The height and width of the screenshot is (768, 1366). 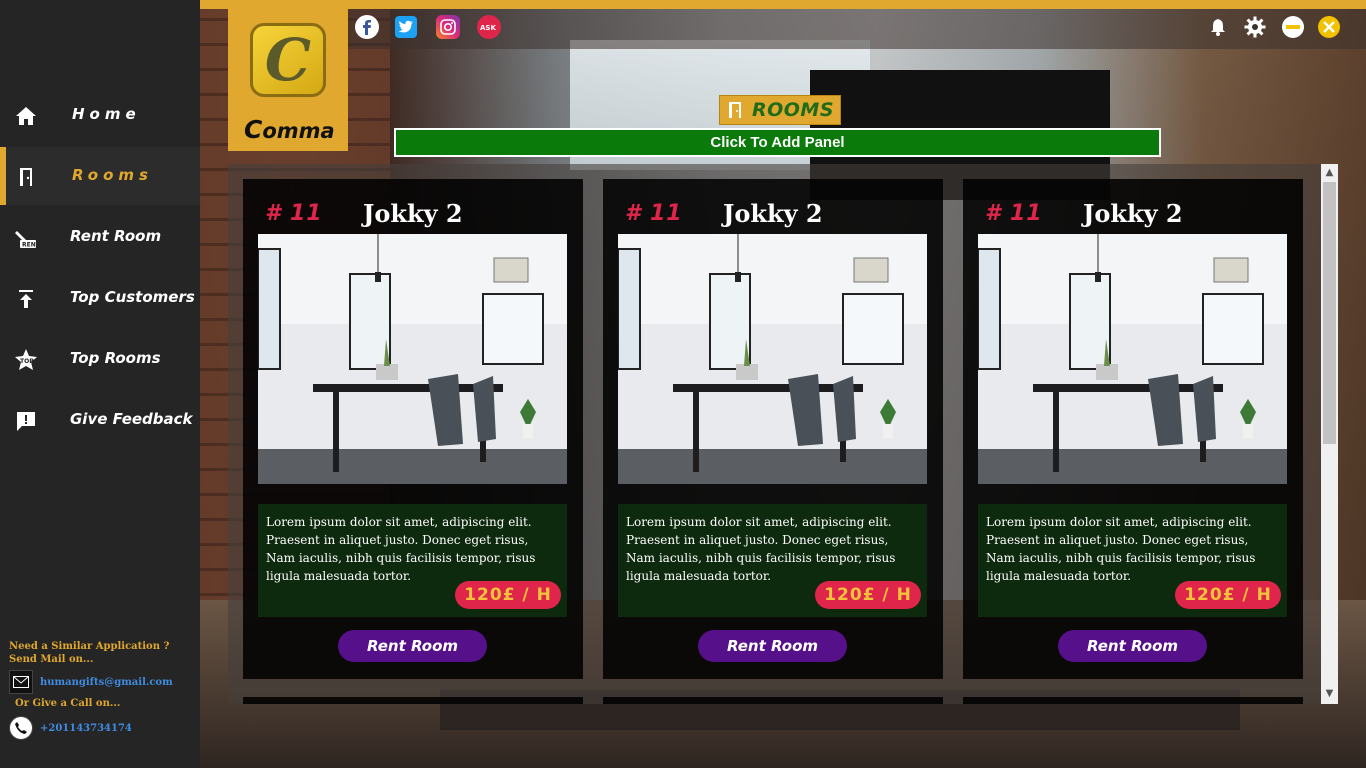 What do you see at coordinates (26, 238) in the screenshot?
I see `rent-icon: RENT` at bounding box center [26, 238].